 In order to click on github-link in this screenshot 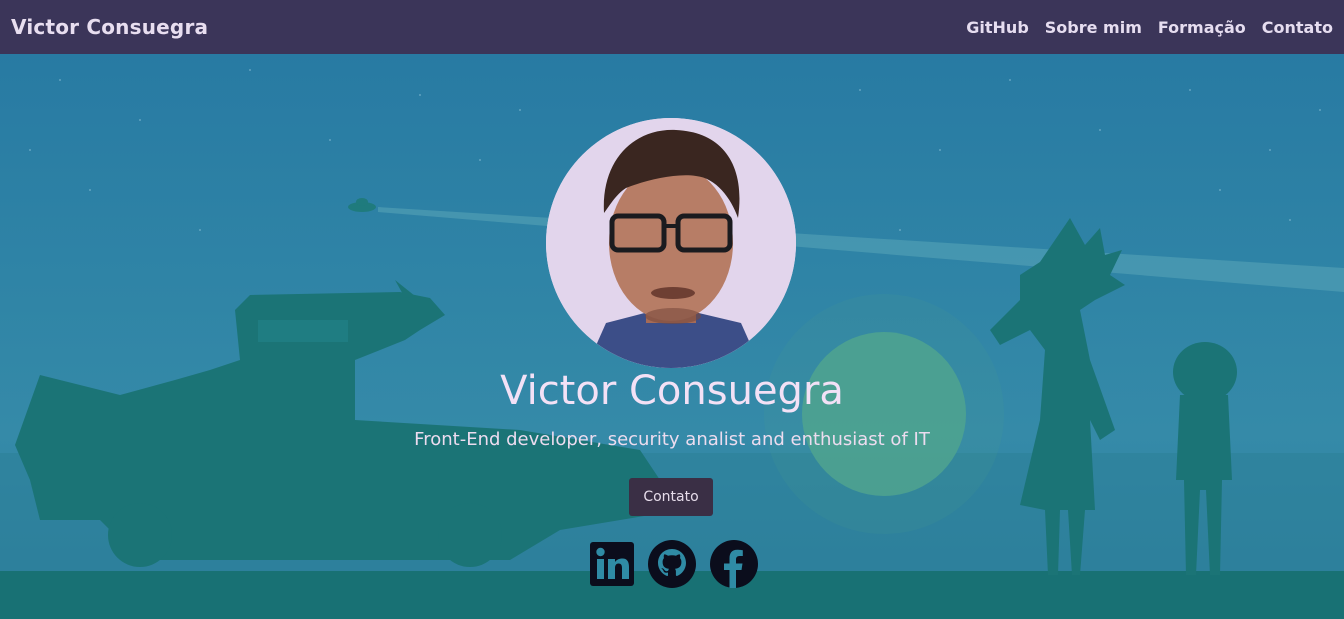, I will do `click(672, 566)`.